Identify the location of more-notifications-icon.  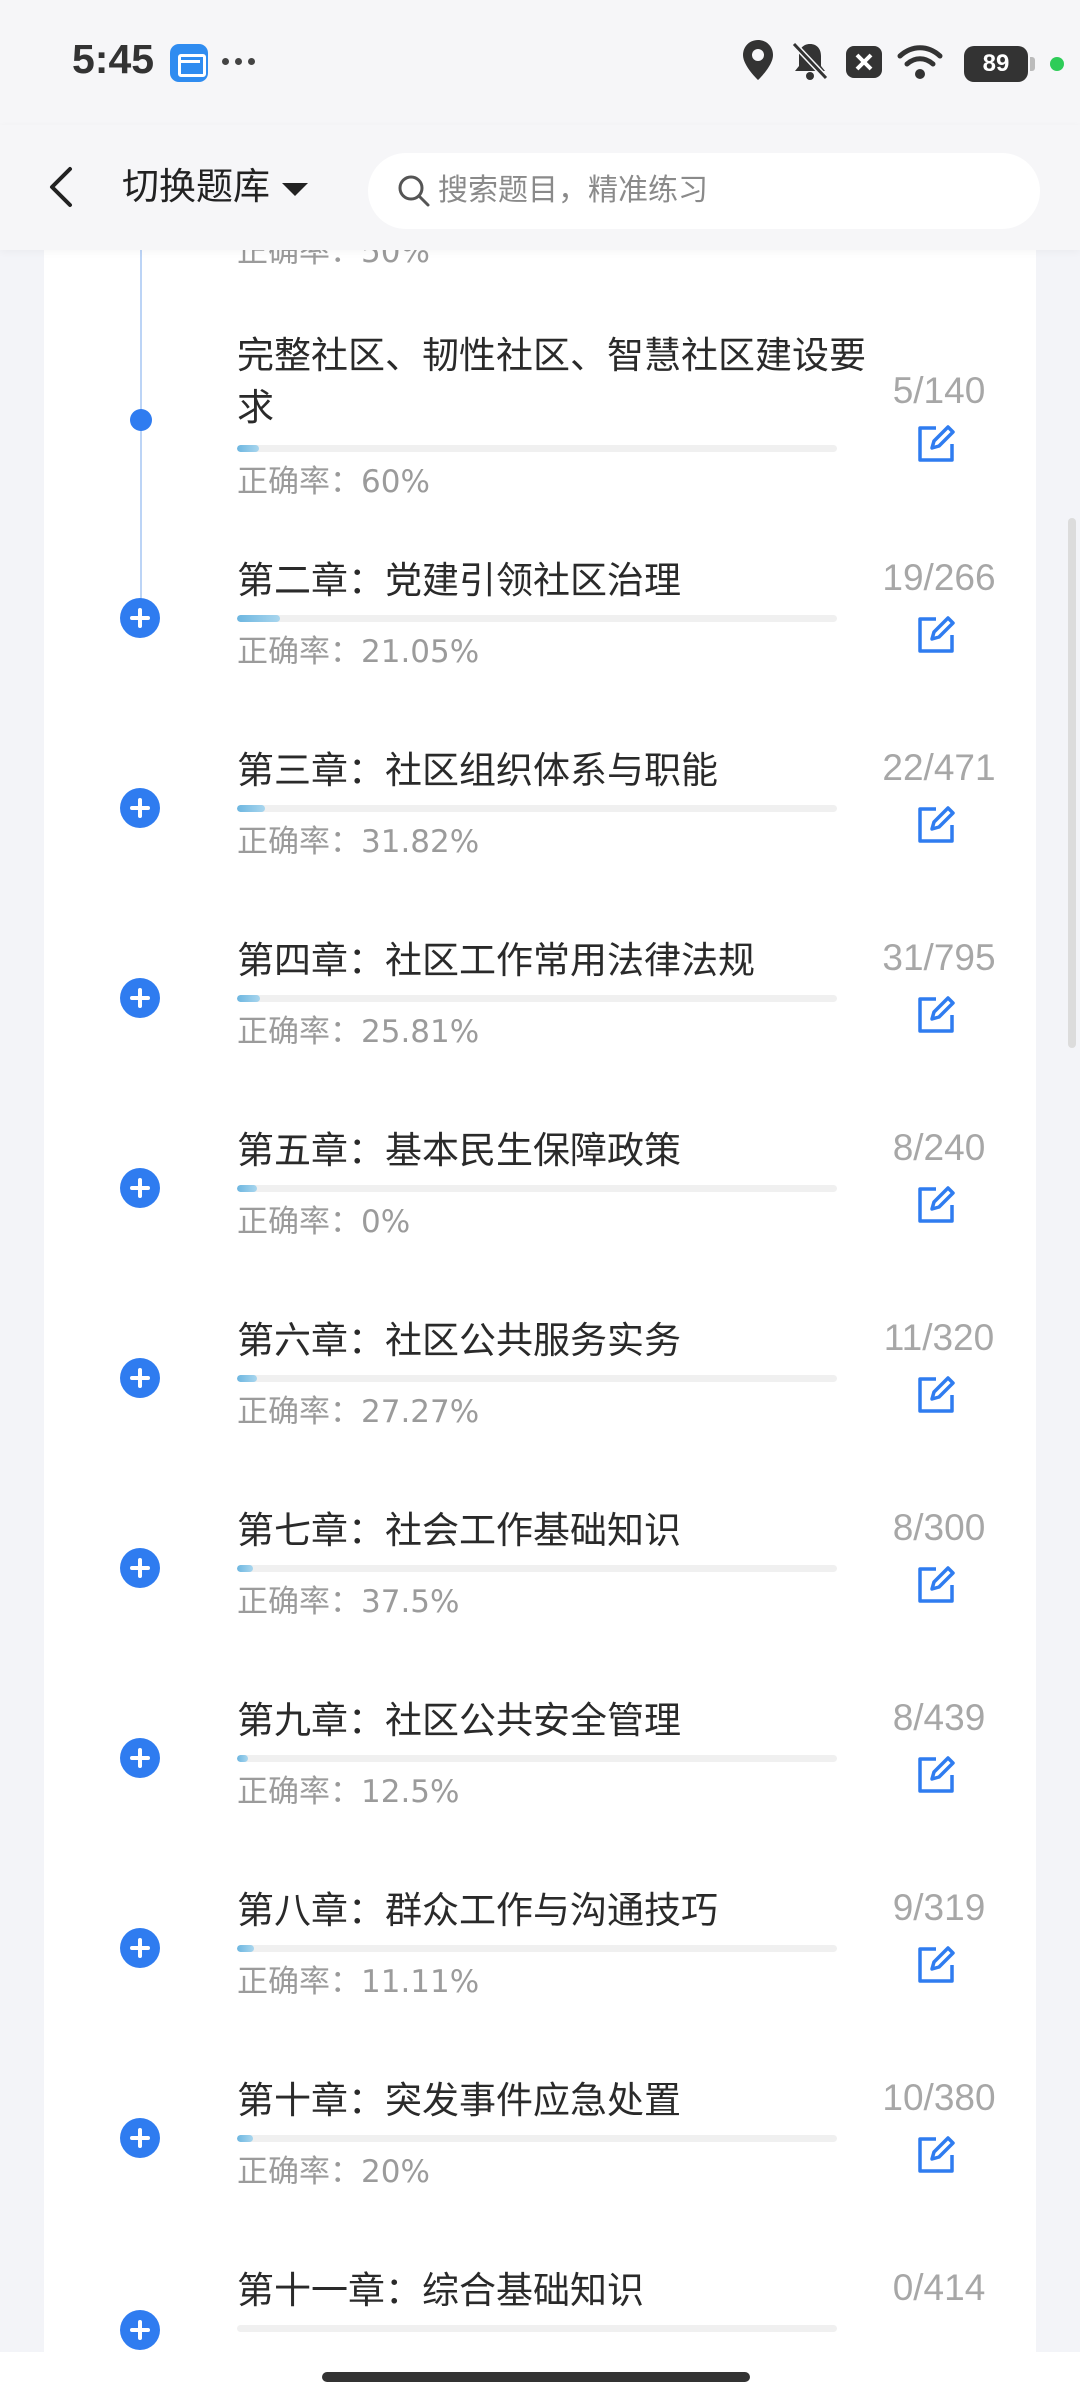
(240, 62).